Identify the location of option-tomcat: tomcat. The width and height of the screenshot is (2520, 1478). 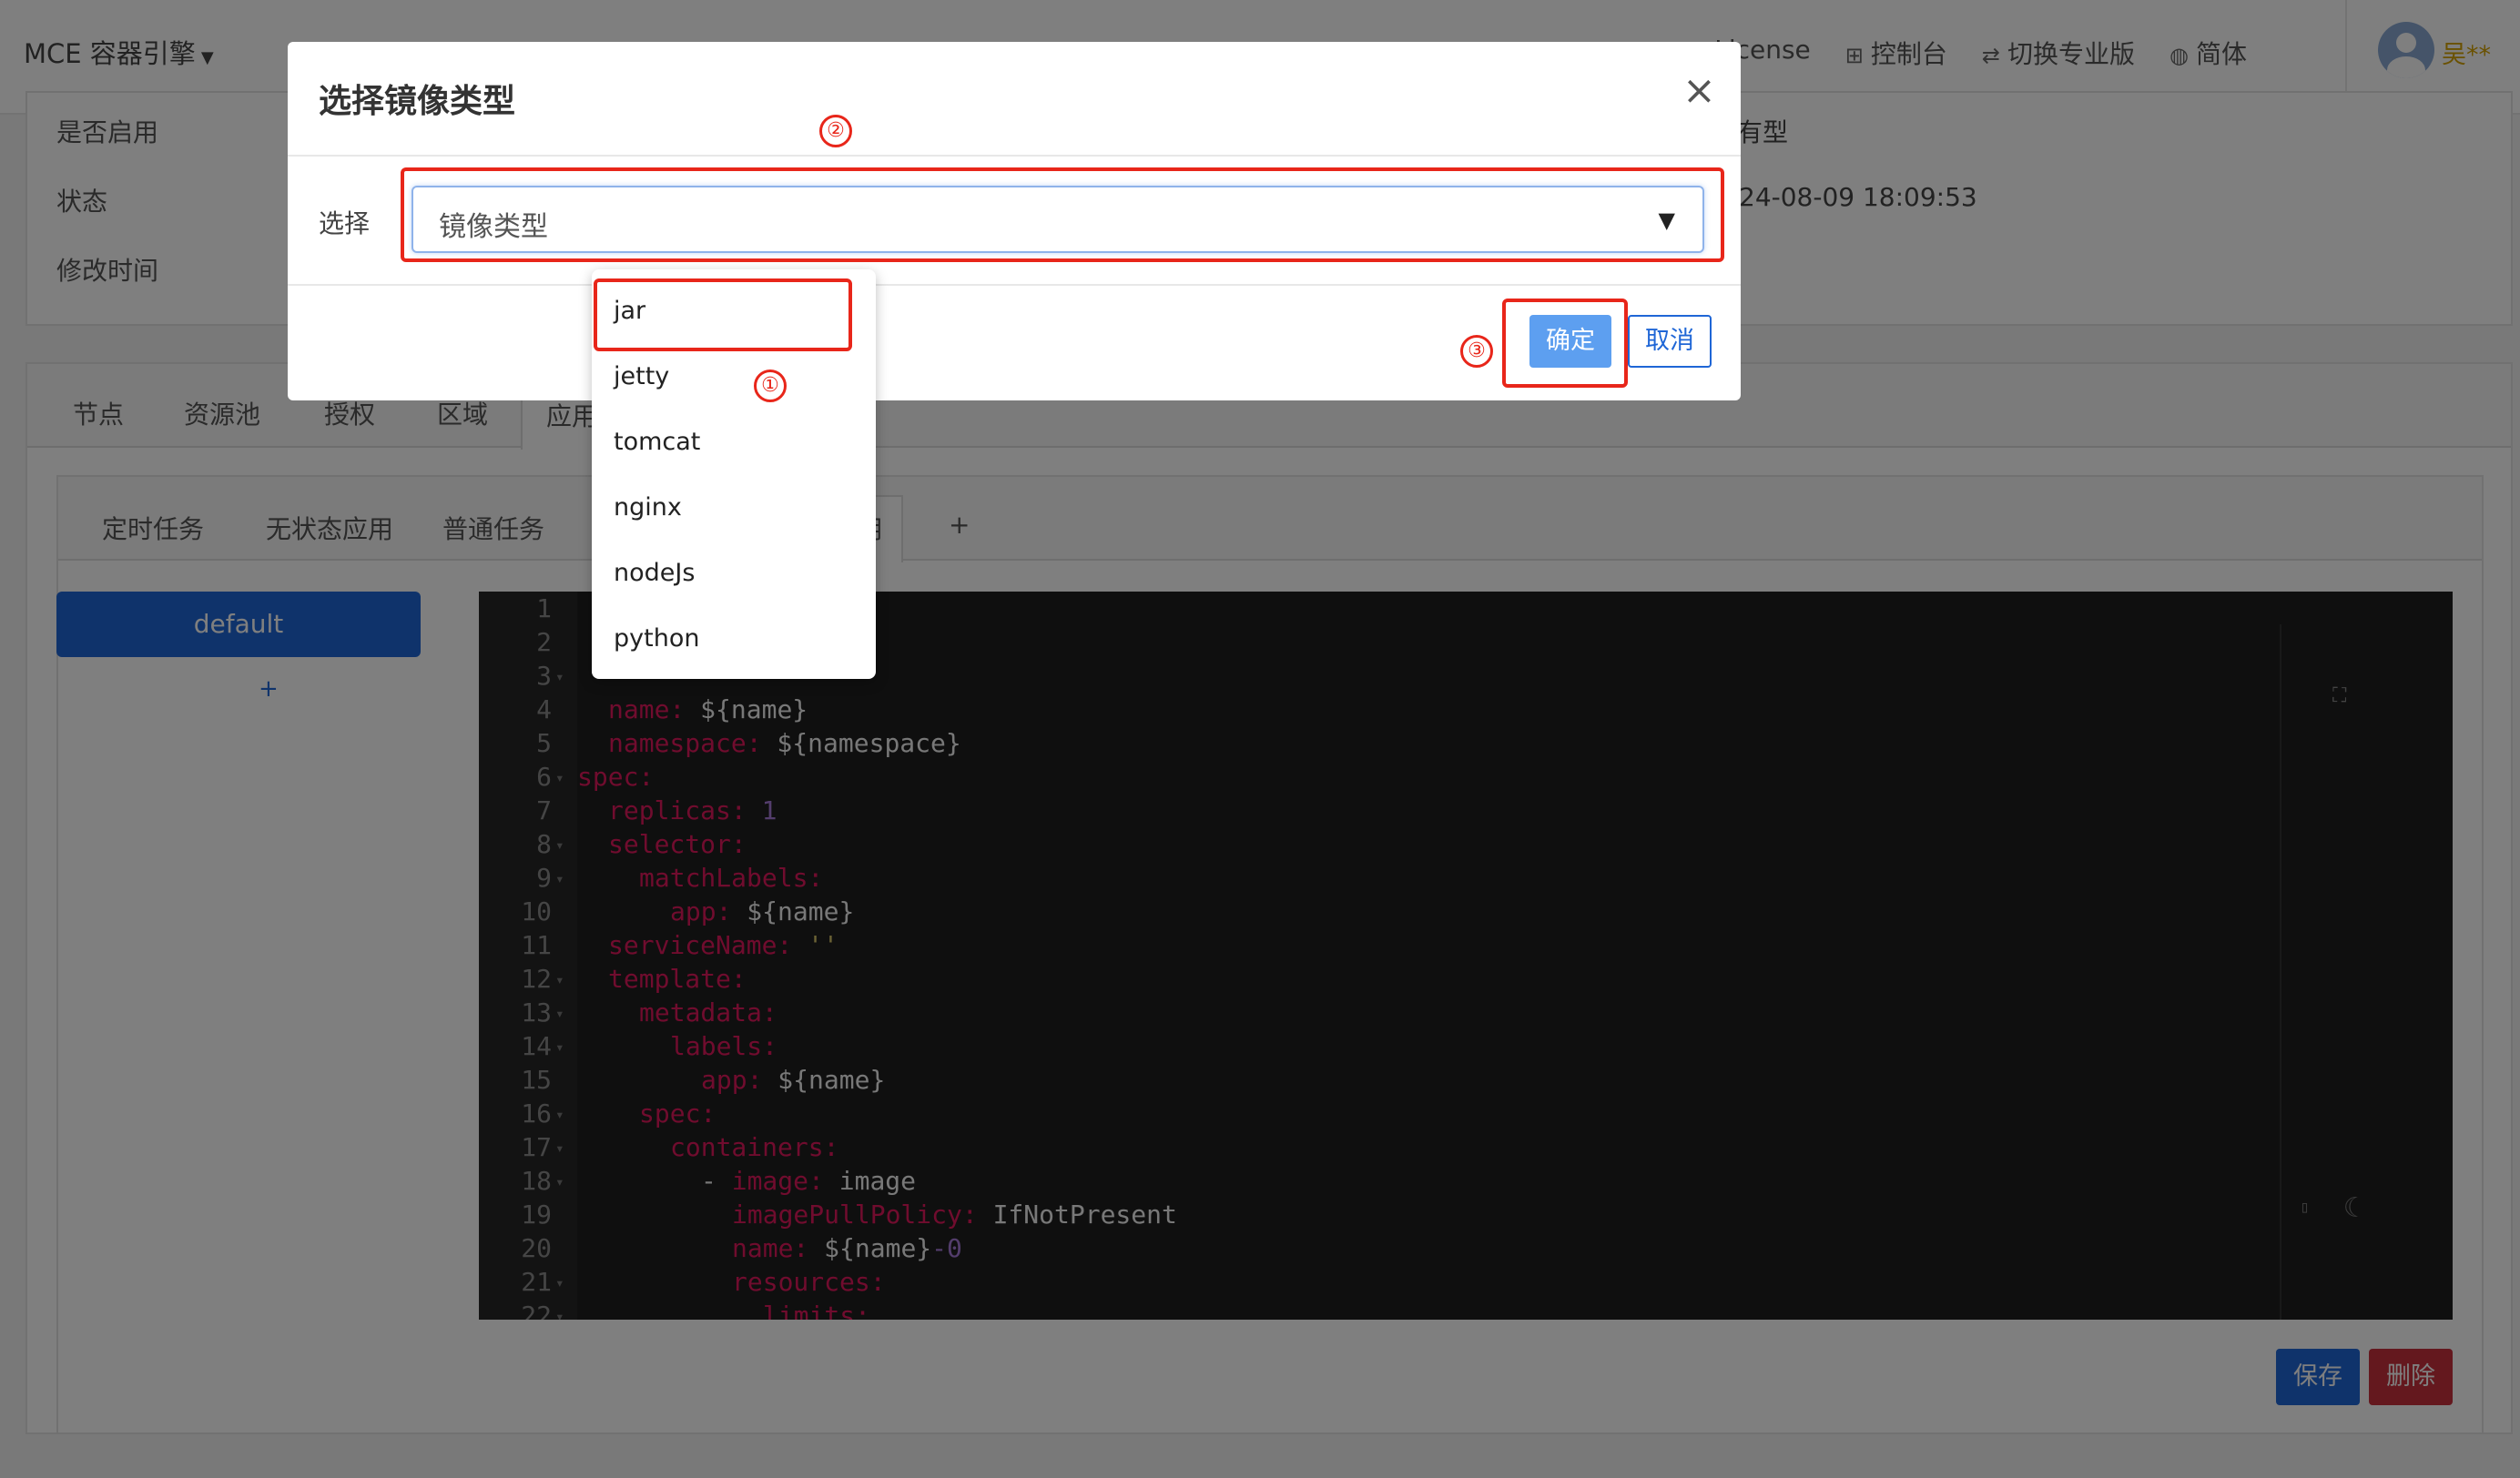
(657, 442).